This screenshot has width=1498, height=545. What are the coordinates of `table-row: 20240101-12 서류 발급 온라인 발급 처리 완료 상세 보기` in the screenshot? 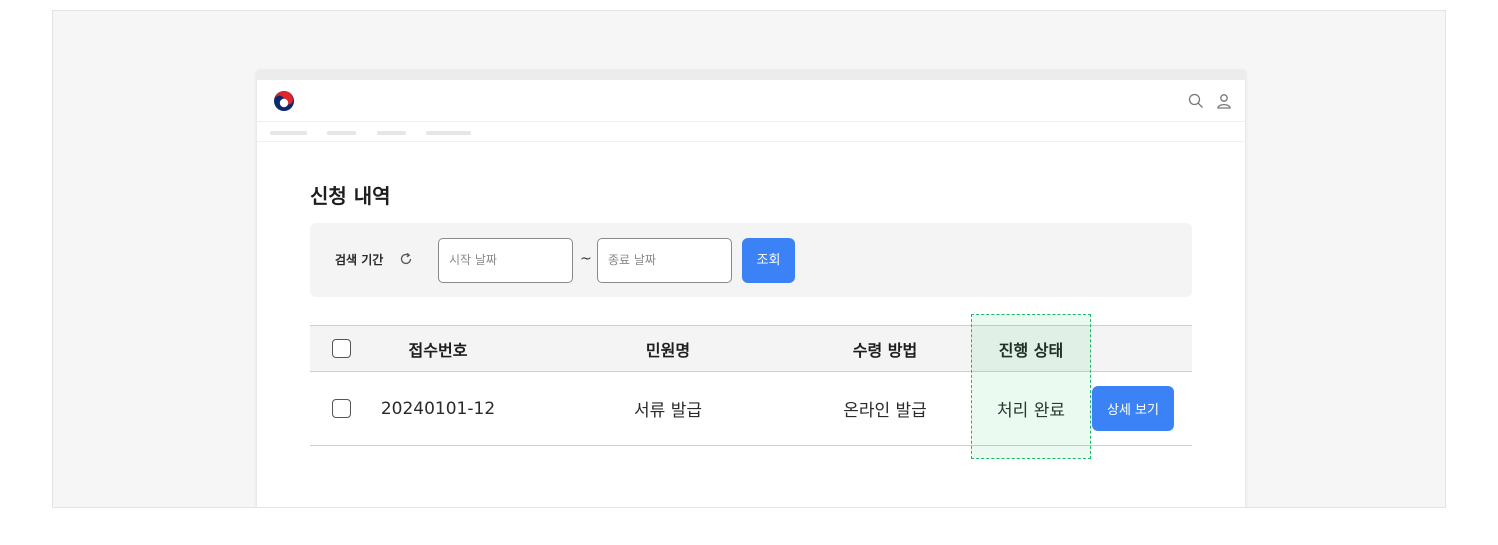 It's located at (751, 409).